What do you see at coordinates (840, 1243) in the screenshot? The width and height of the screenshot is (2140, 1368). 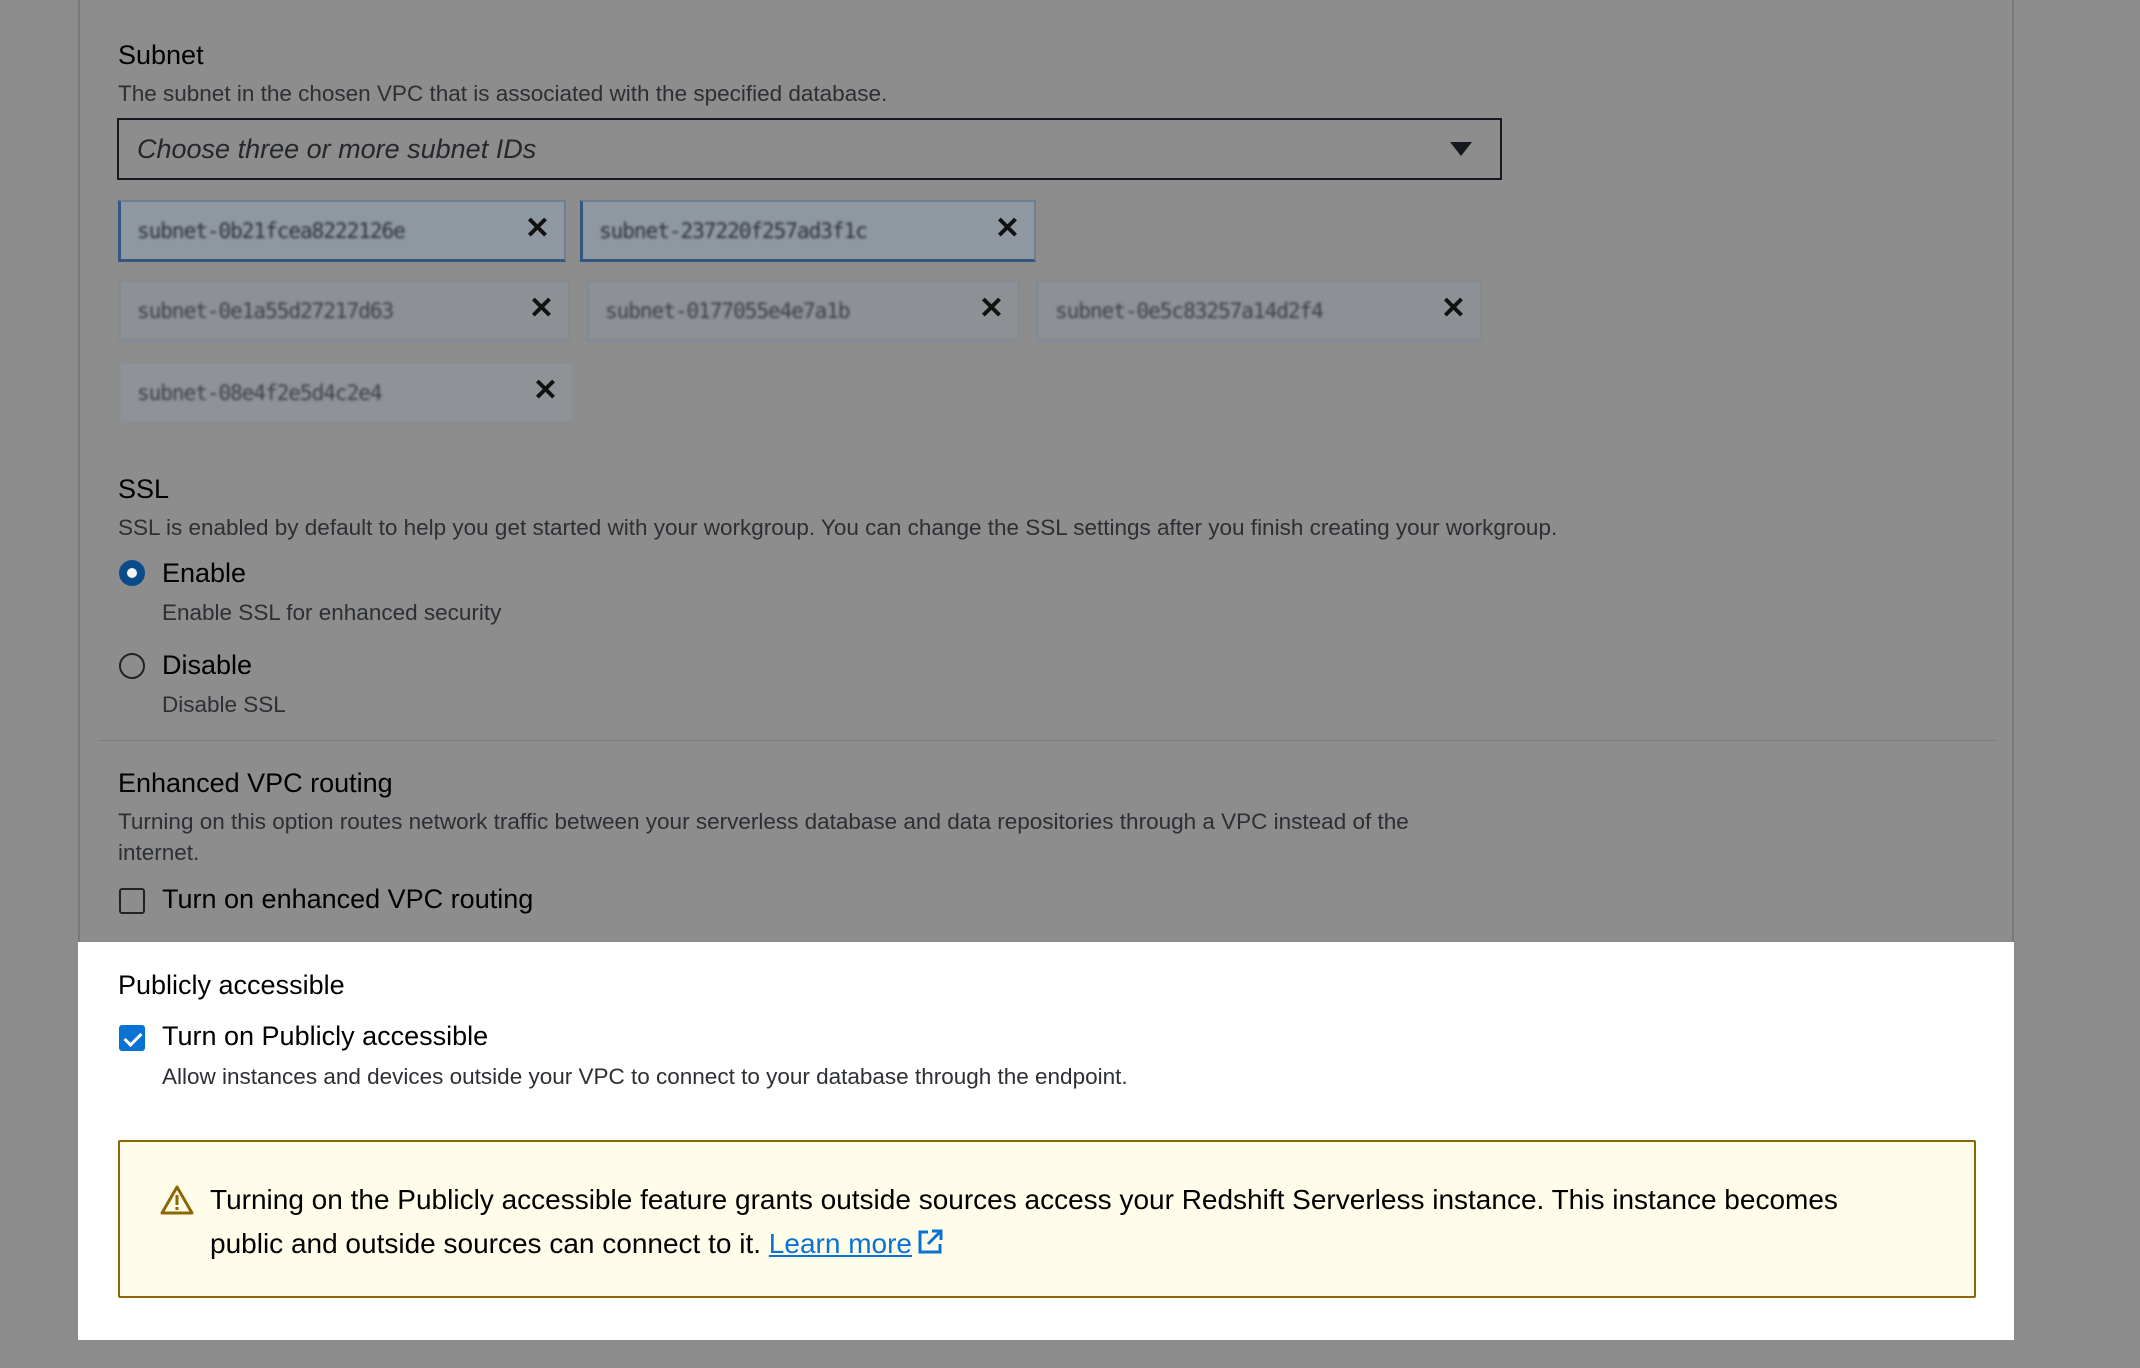 I see `learn-more-link: Learn more` at bounding box center [840, 1243].